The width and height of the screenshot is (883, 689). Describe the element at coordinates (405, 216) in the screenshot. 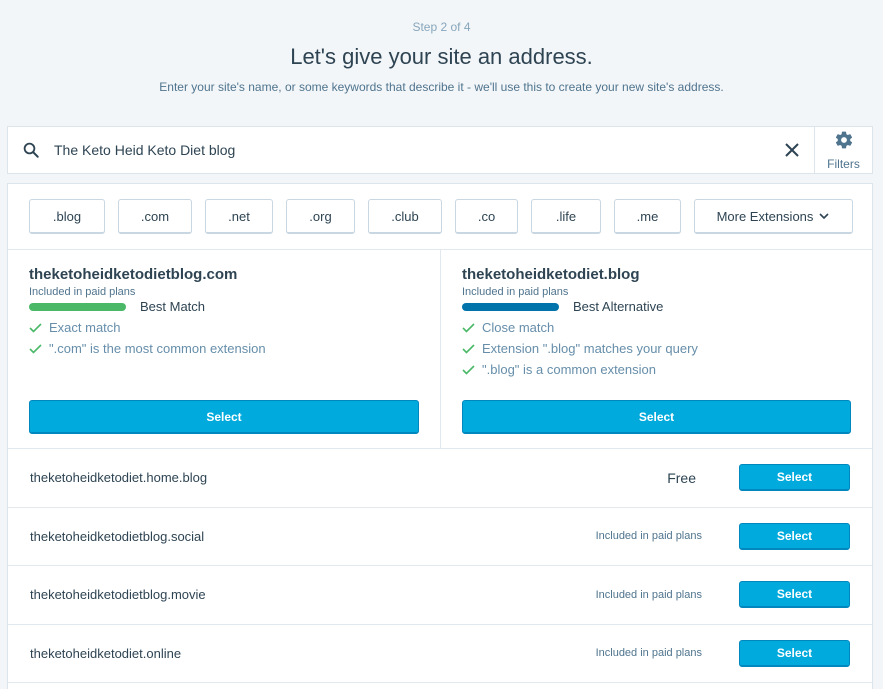

I see `ext-club-button: .club` at that location.